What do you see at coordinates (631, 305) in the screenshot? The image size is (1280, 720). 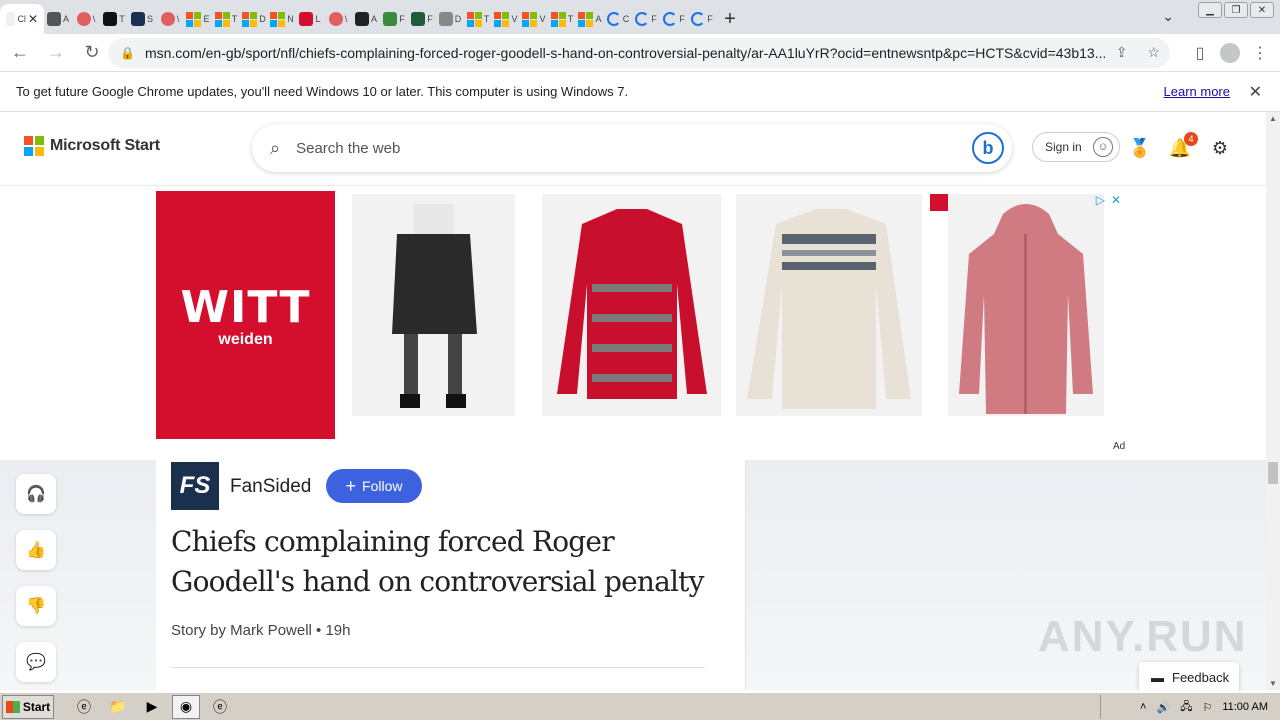 I see `red-sweater-image` at bounding box center [631, 305].